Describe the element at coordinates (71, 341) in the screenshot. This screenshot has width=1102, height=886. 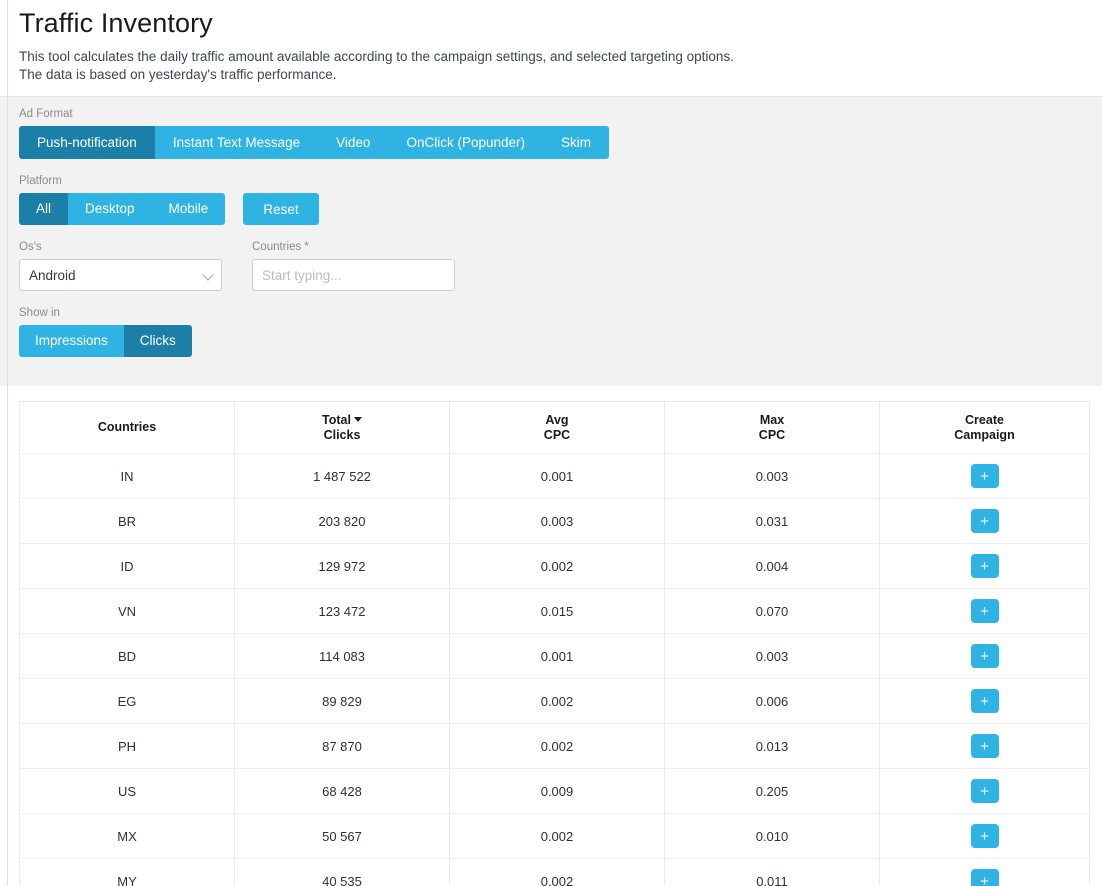
I see `show-in-option-impressions: Impressions` at that location.